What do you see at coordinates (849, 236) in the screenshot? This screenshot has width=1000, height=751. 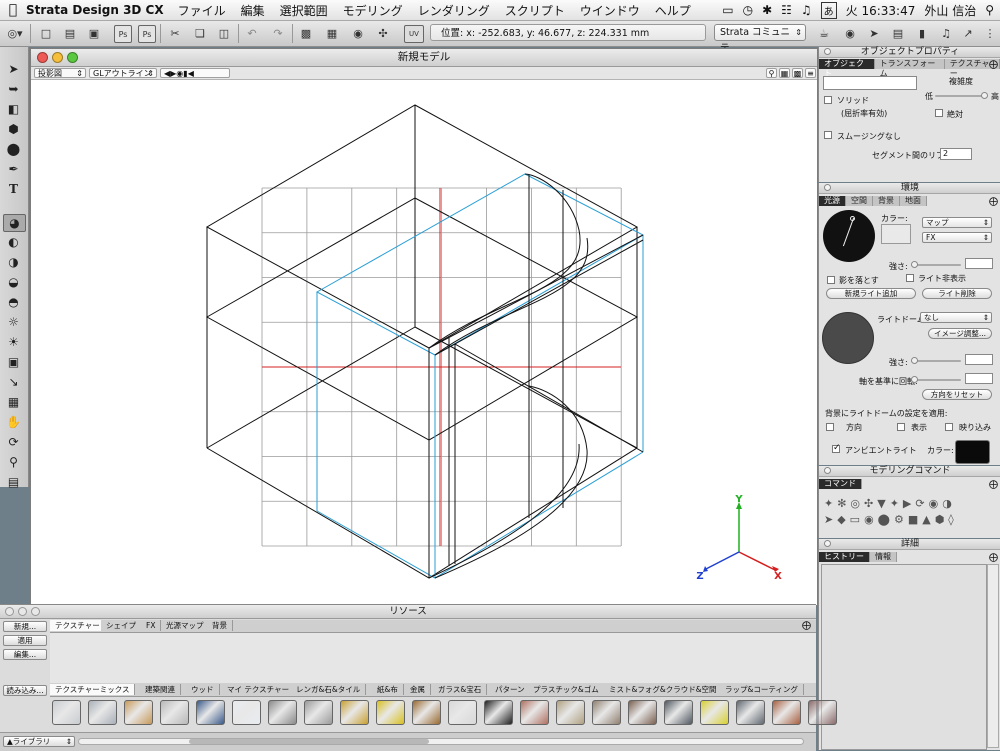 I see `light-direction-sphere` at bounding box center [849, 236].